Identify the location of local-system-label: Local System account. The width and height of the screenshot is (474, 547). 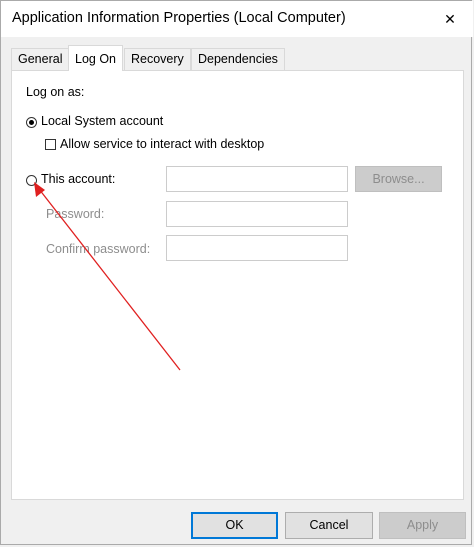
(102, 121).